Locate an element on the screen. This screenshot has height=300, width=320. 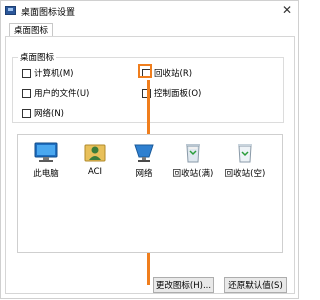
highlight-box is located at coordinates (145, 71).